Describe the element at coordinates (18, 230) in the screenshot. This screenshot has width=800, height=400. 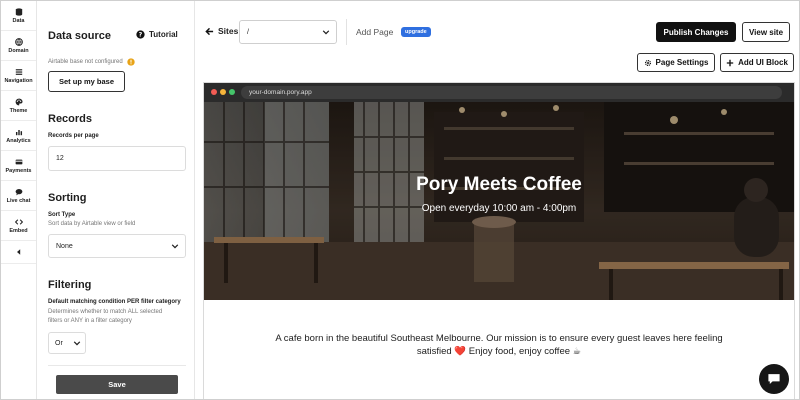
I see `rail-label: Embed` at that location.